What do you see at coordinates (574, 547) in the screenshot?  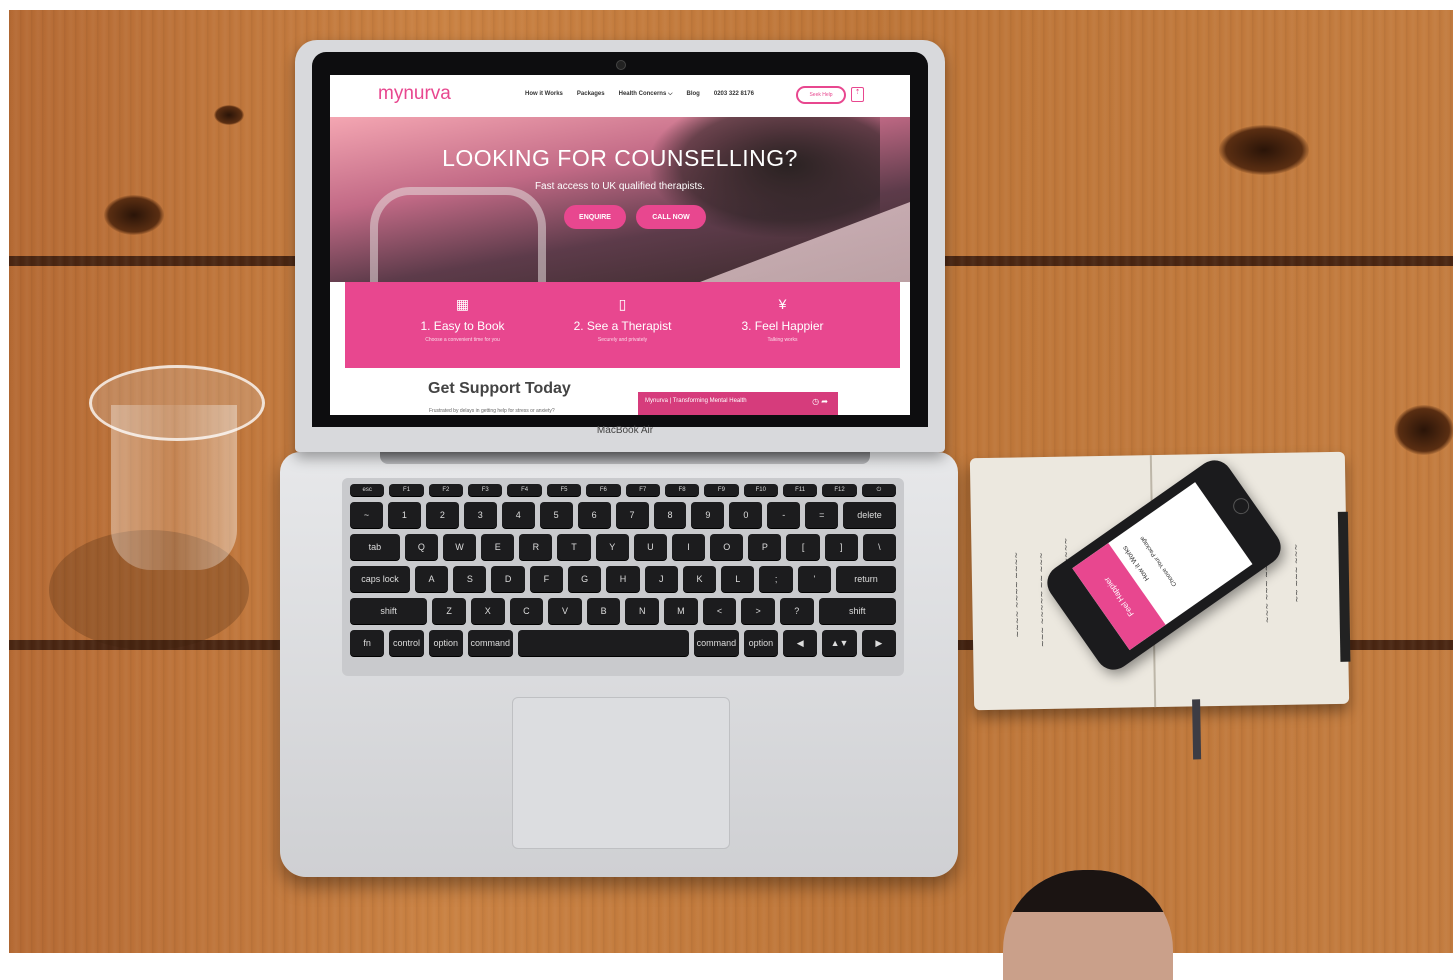 I see `key: T` at bounding box center [574, 547].